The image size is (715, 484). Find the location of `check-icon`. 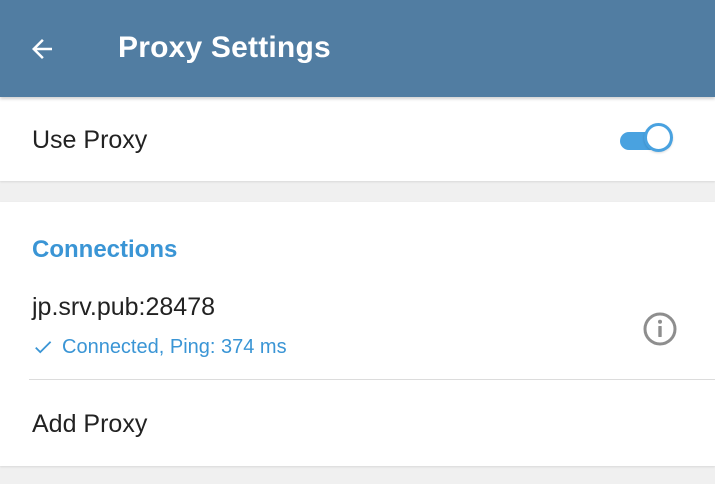

check-icon is located at coordinates (43, 347).